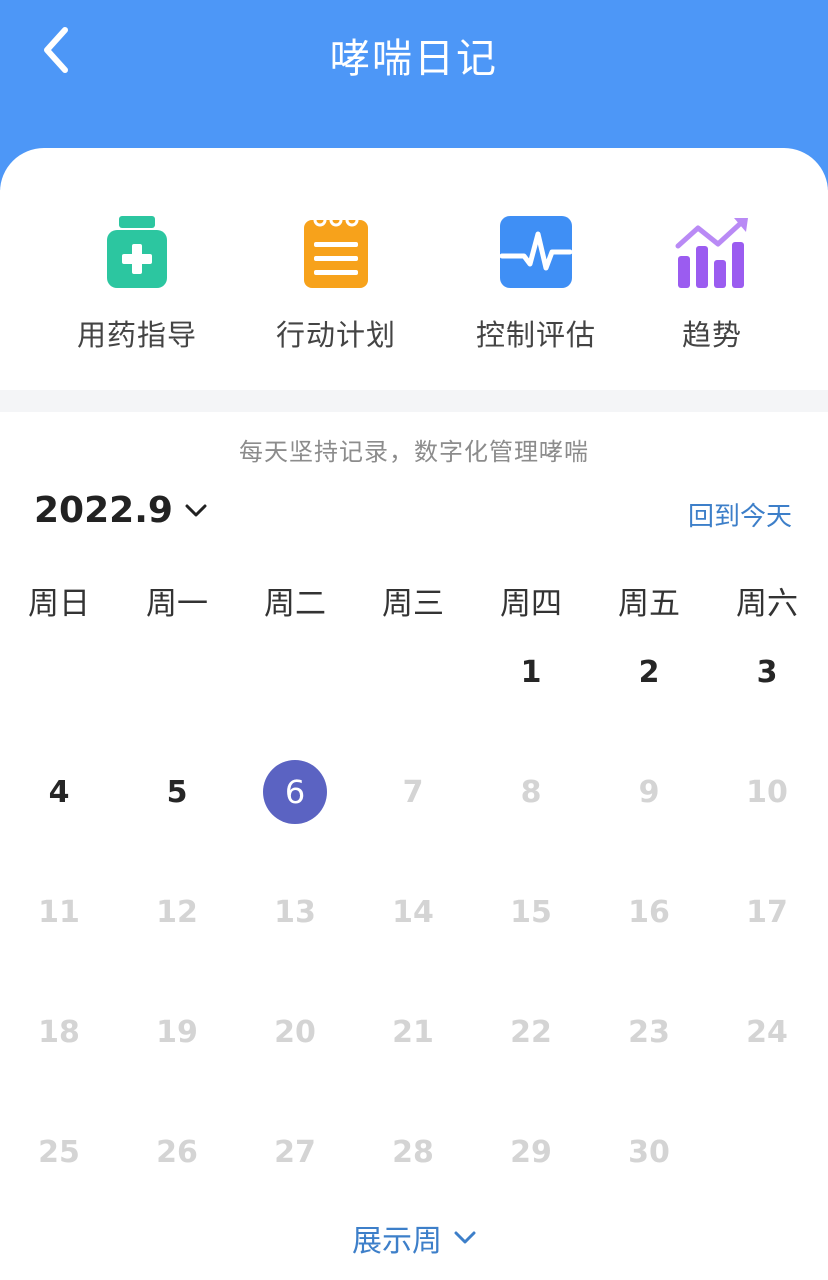 The image size is (828, 1280). I want to click on calendar-day: 25, so click(59, 1152).